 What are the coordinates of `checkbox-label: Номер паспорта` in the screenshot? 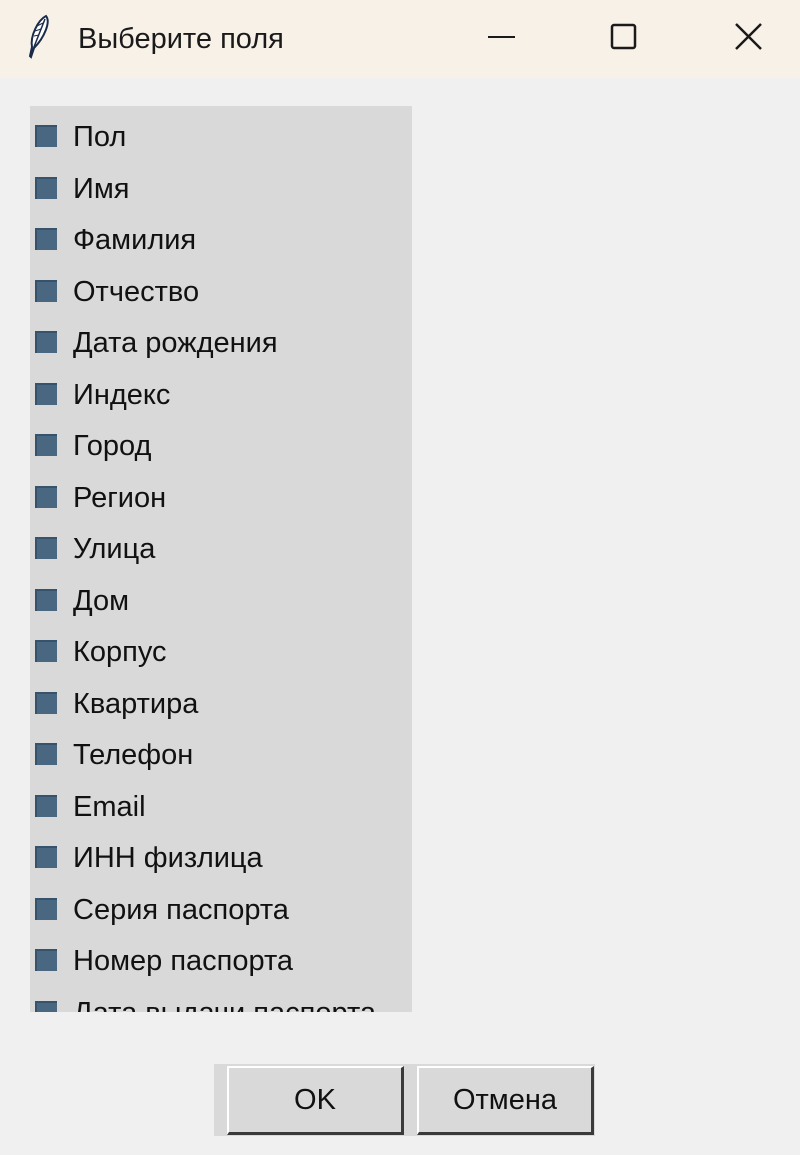 It's located at (183, 961).